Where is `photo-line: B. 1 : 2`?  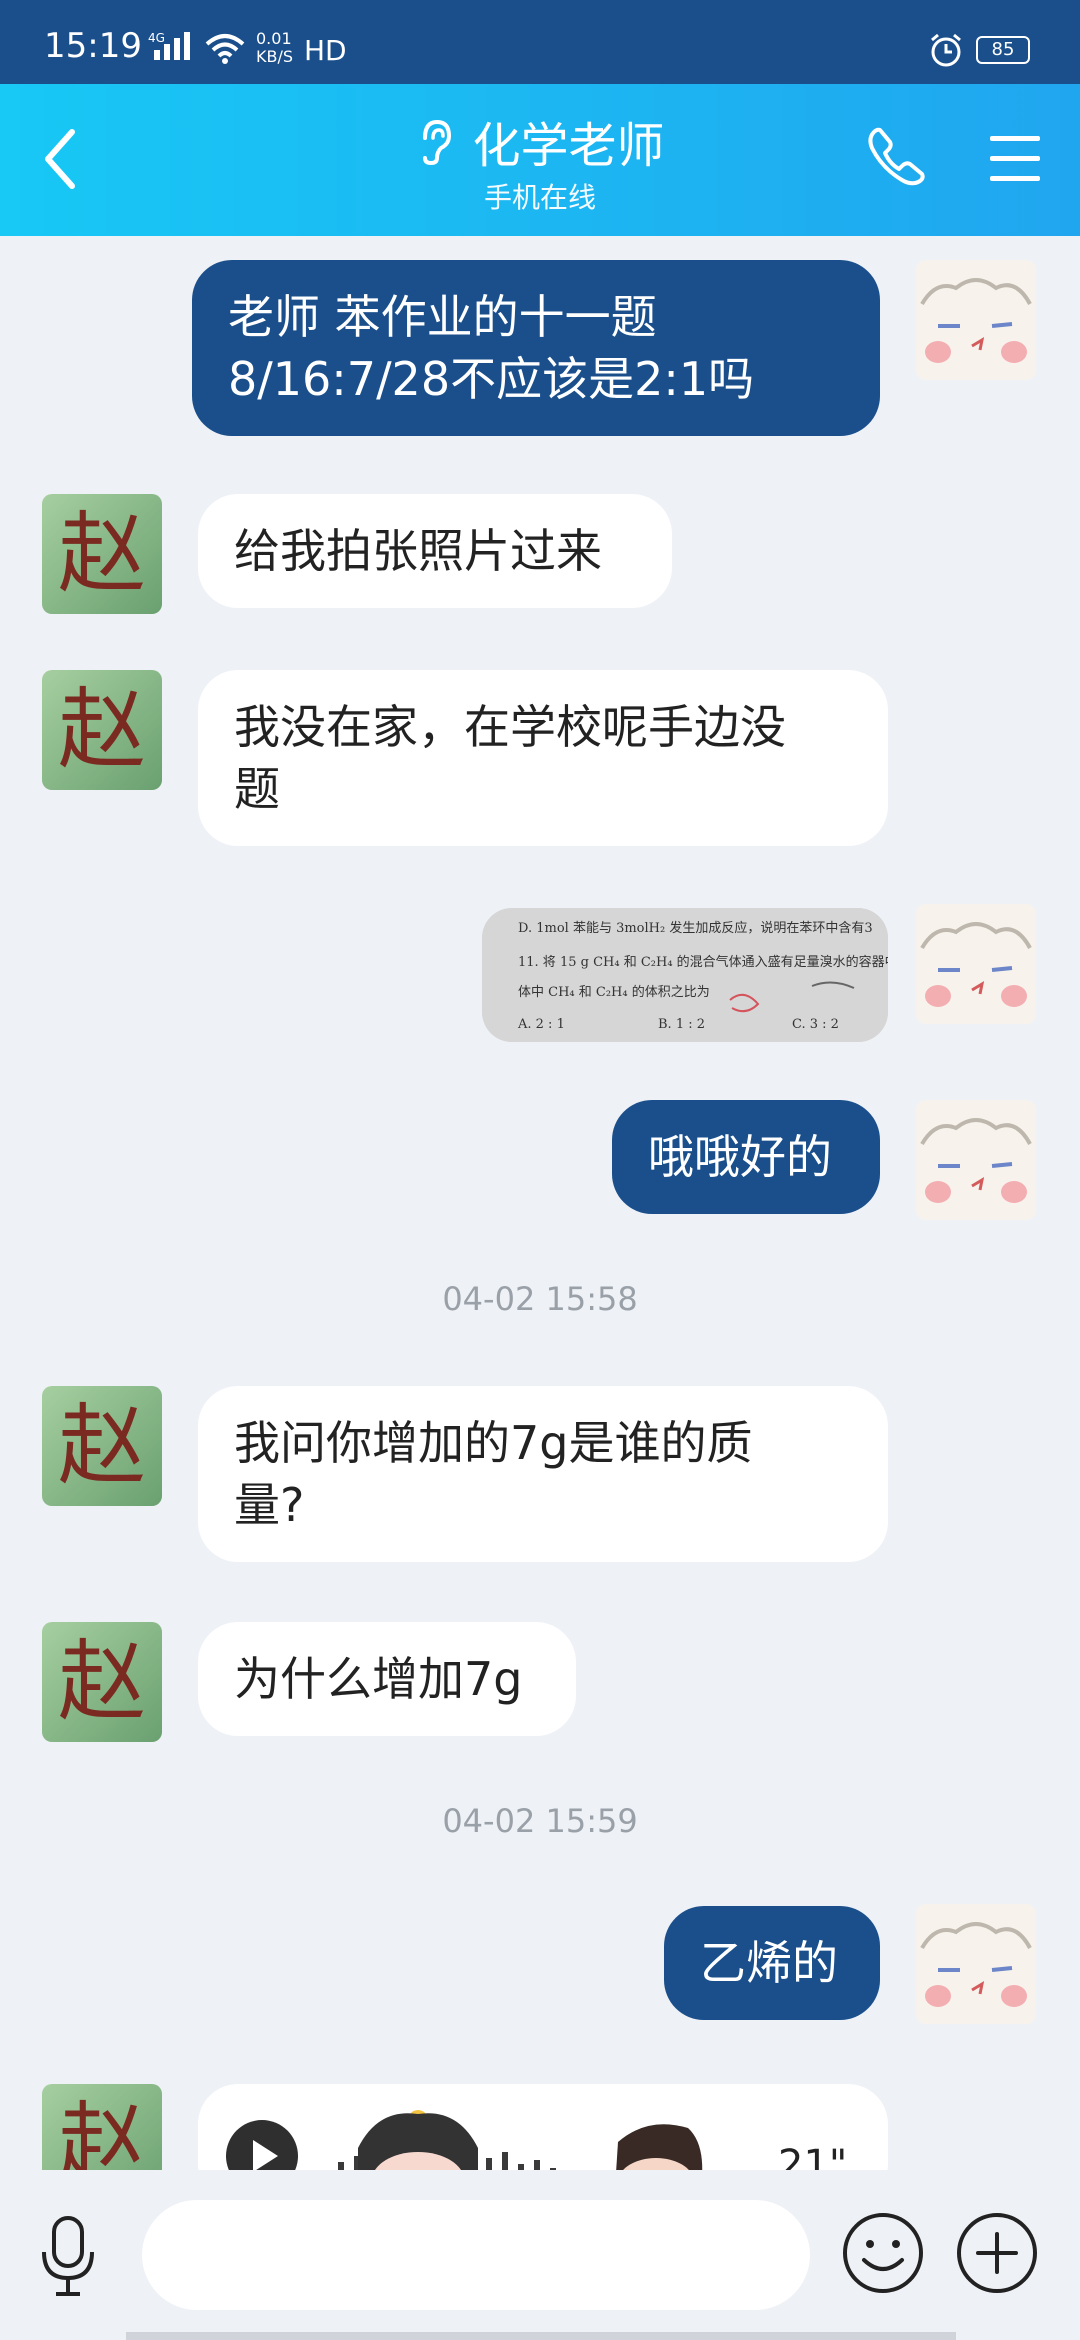 photo-line: B. 1 : 2 is located at coordinates (681, 1024).